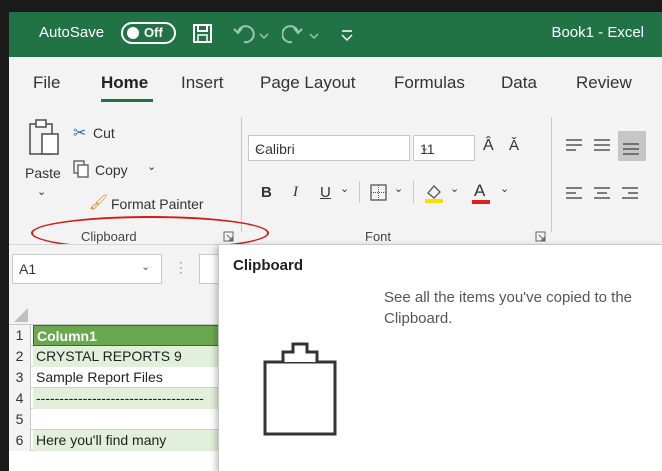 The height and width of the screenshot is (471, 662). I want to click on font-name-dropdown-icon: ⌄, so click(260, 148).